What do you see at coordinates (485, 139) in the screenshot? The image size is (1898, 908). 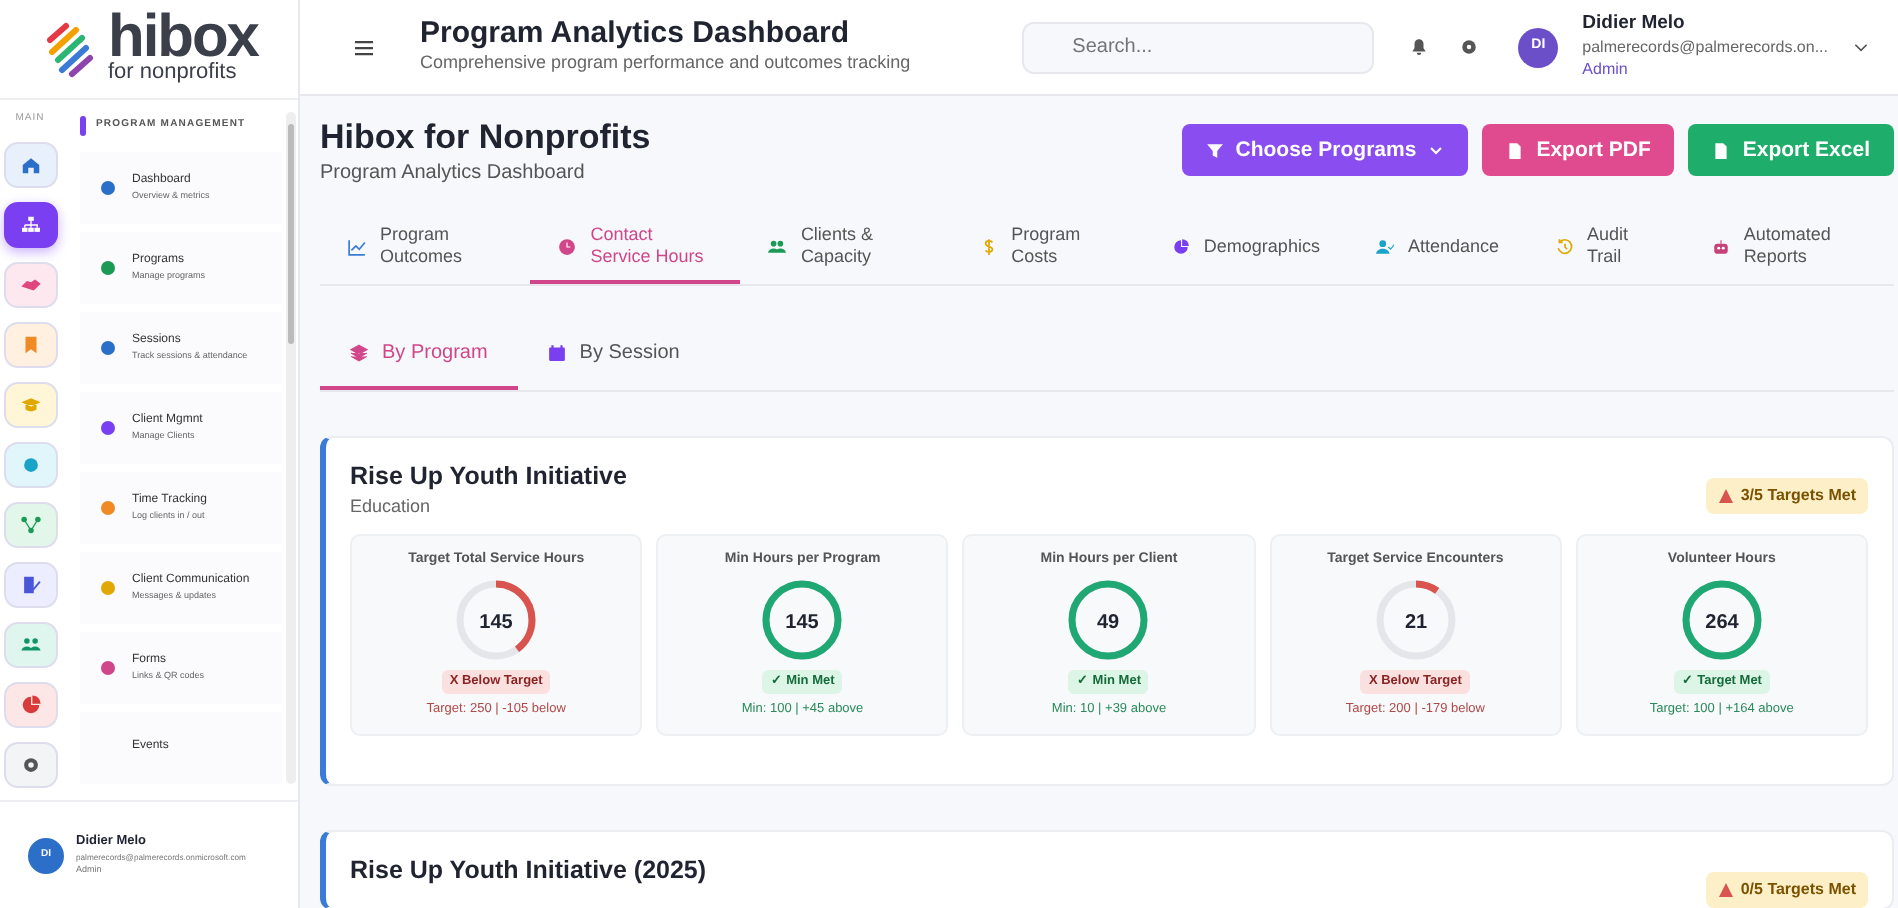 I see `dashboard-title: Hibox for Nonprofits` at bounding box center [485, 139].